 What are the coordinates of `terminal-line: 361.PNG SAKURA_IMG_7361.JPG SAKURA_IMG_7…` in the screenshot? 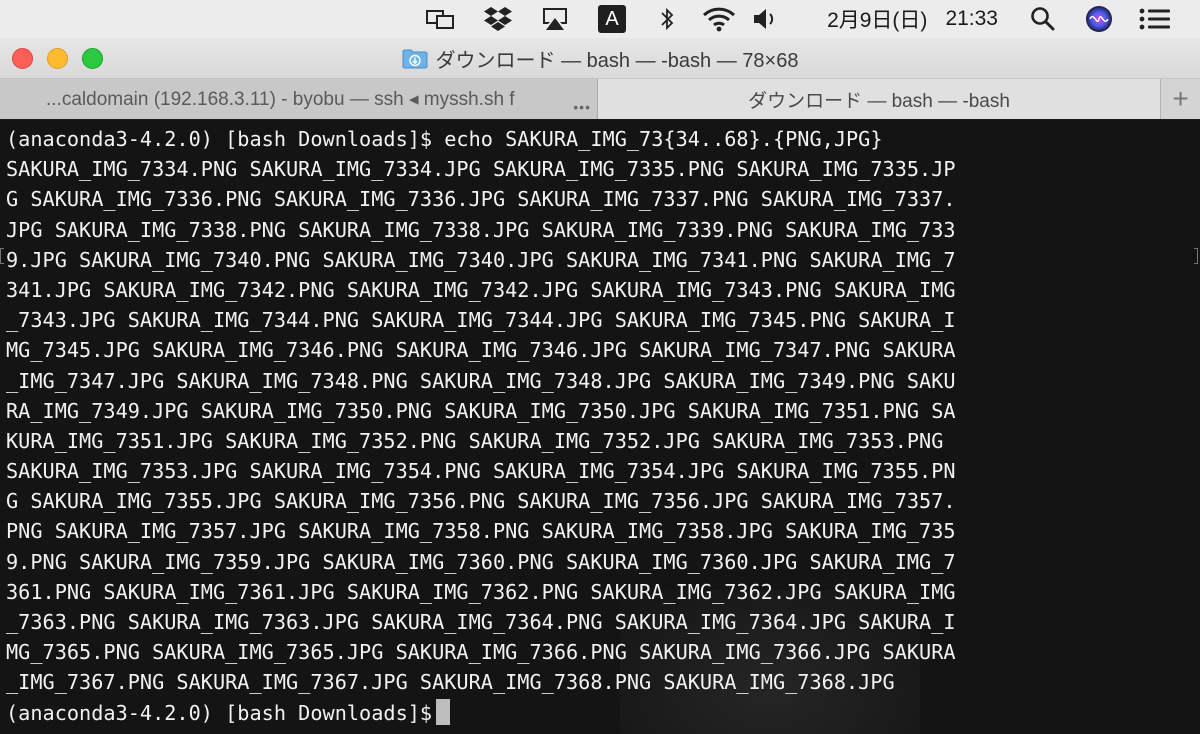 It's located at (481, 591).